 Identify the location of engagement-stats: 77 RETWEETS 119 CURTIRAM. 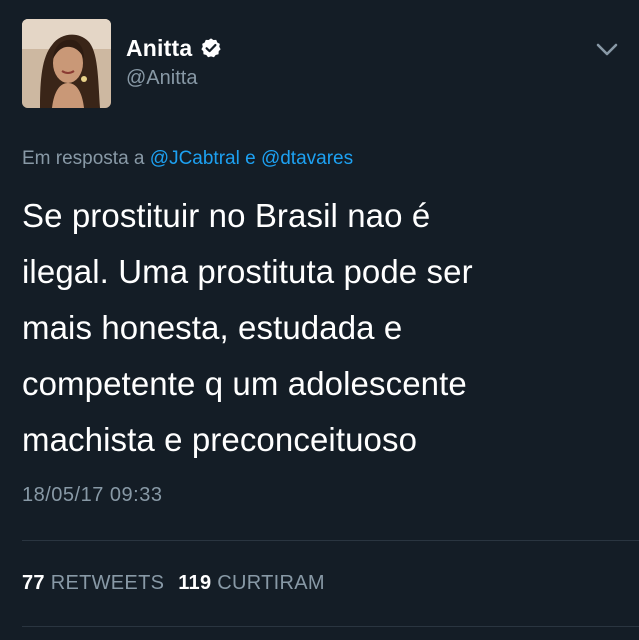
(173, 583).